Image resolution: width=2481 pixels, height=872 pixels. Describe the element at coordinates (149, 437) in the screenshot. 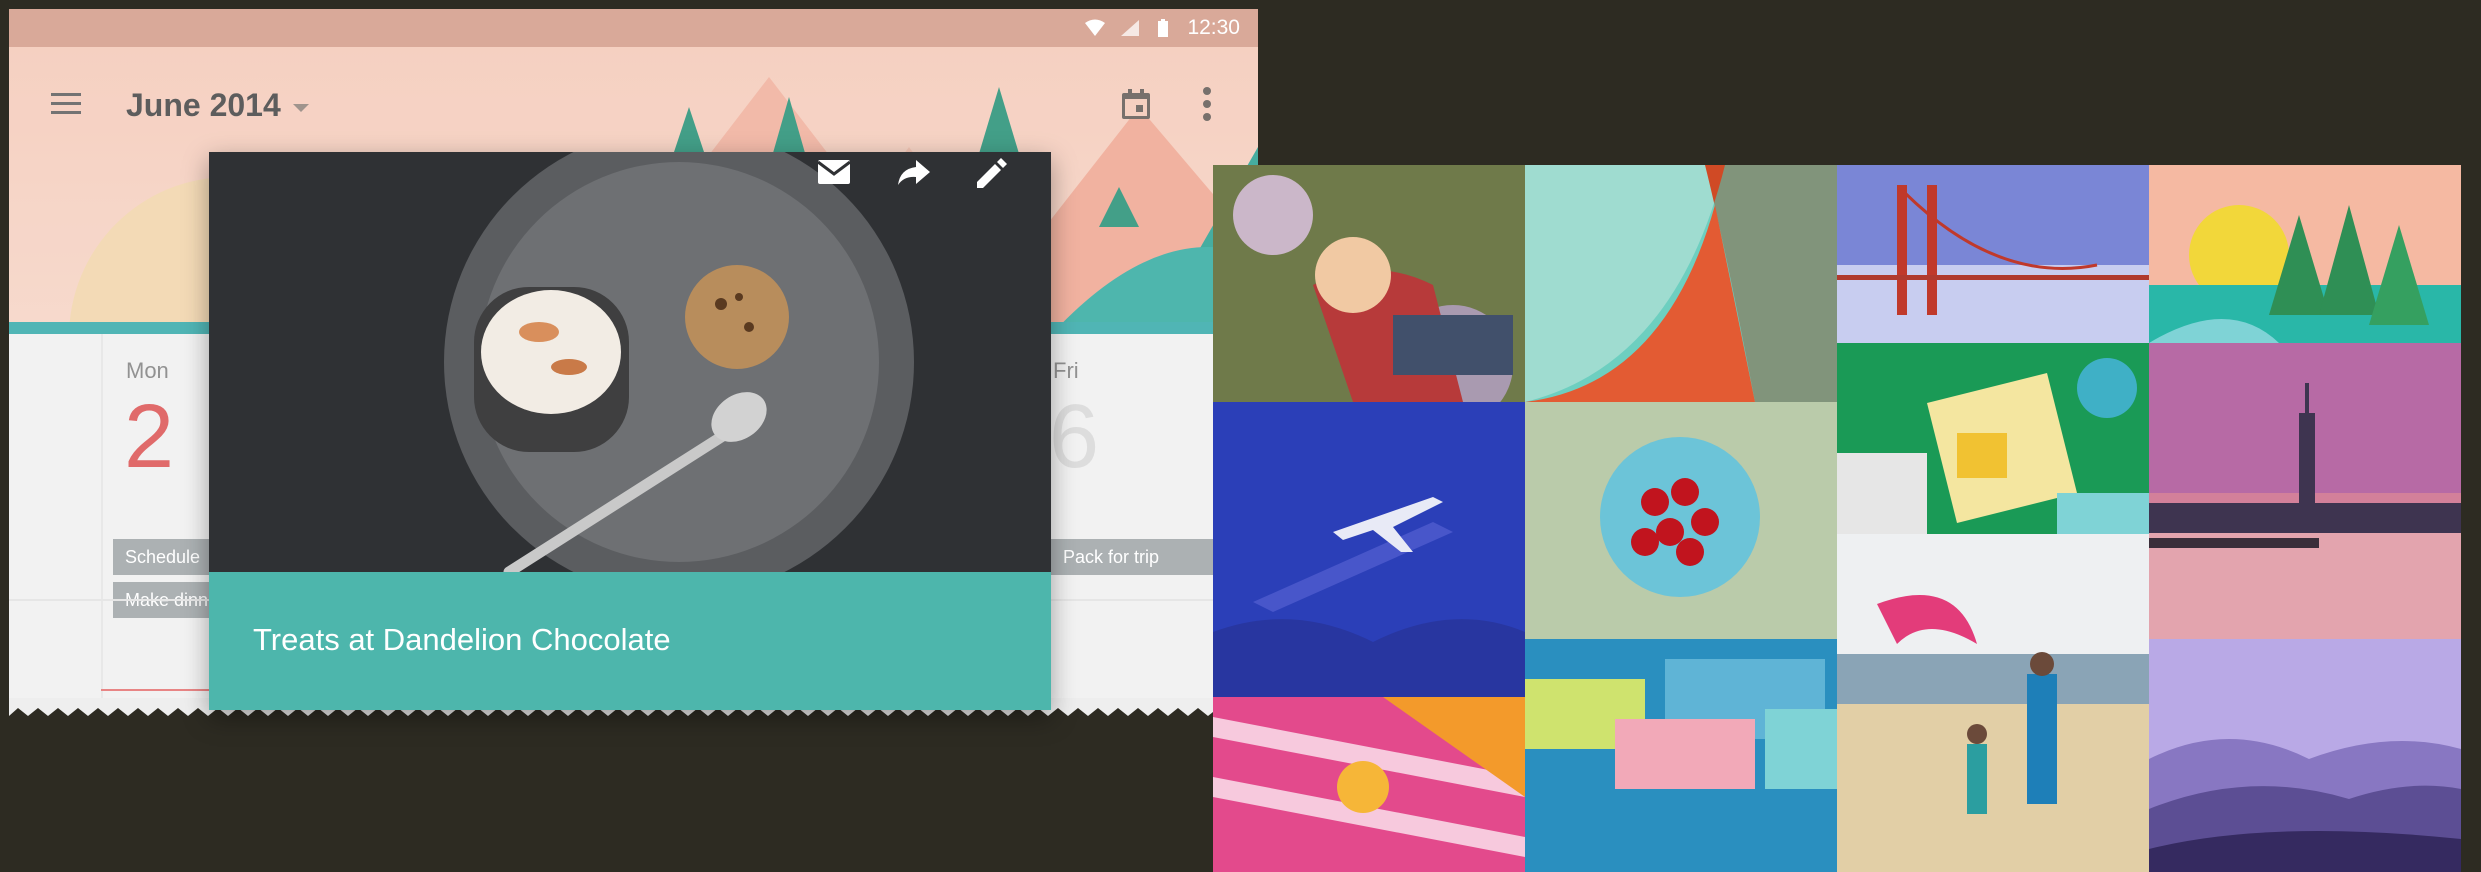

I see `day-number-mon: 2` at that location.